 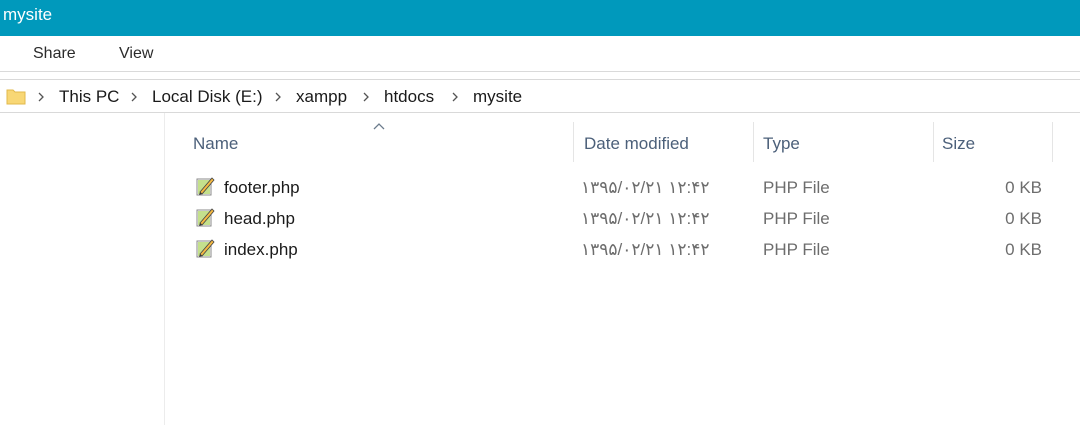 I want to click on breadcrumb-mysite: mysite, so click(x=497, y=97).